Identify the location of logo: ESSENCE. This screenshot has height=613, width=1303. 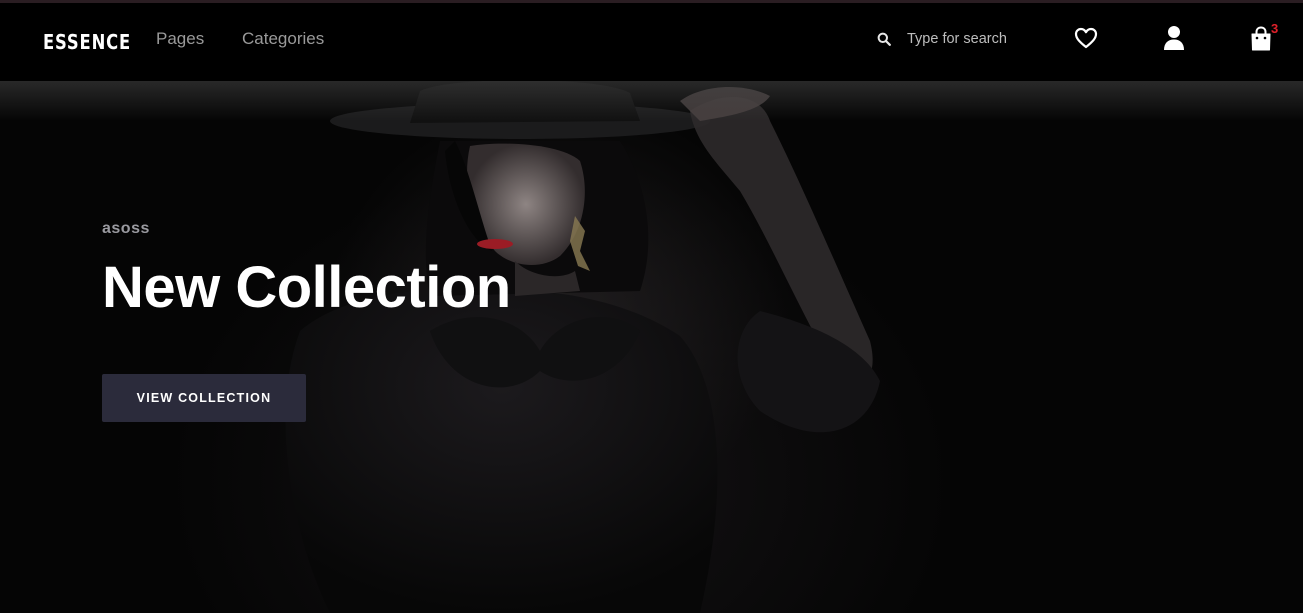
(87, 42).